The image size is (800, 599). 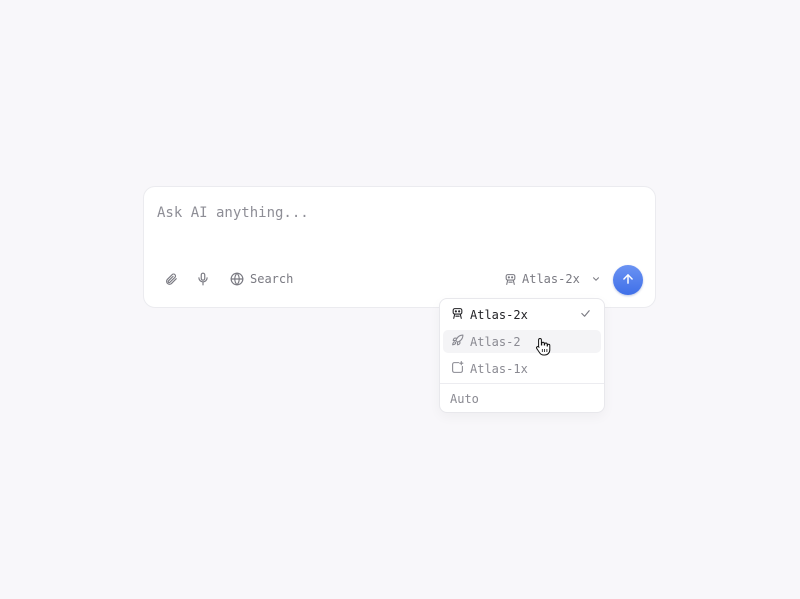 I want to click on selected-model-label: Atlas-2x, so click(x=551, y=279).